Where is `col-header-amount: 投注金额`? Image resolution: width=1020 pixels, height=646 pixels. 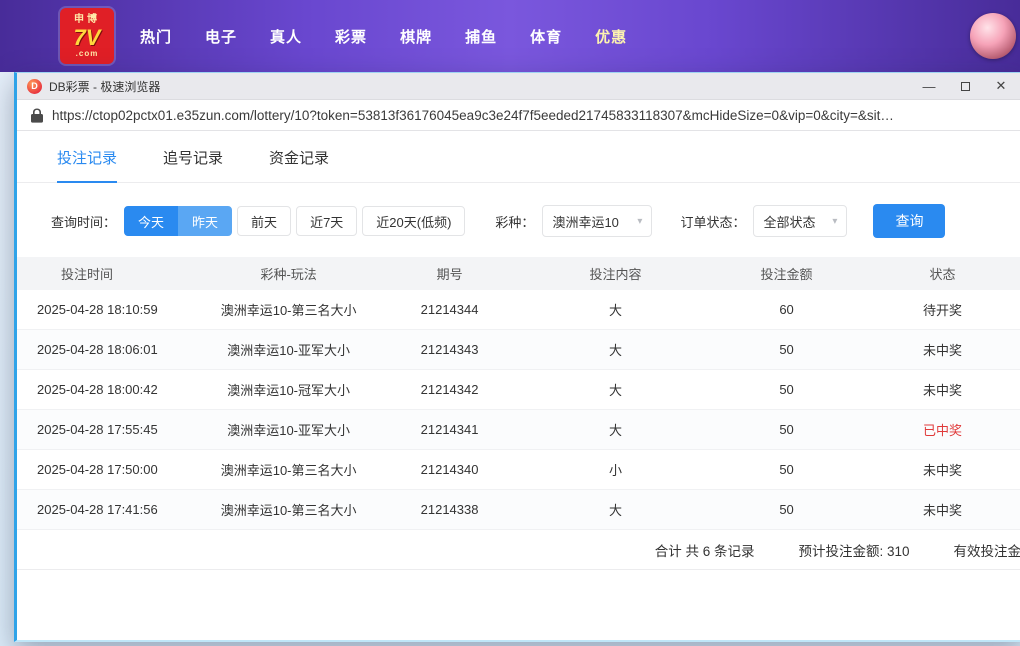 col-header-amount: 投注金额 is located at coordinates (786, 274).